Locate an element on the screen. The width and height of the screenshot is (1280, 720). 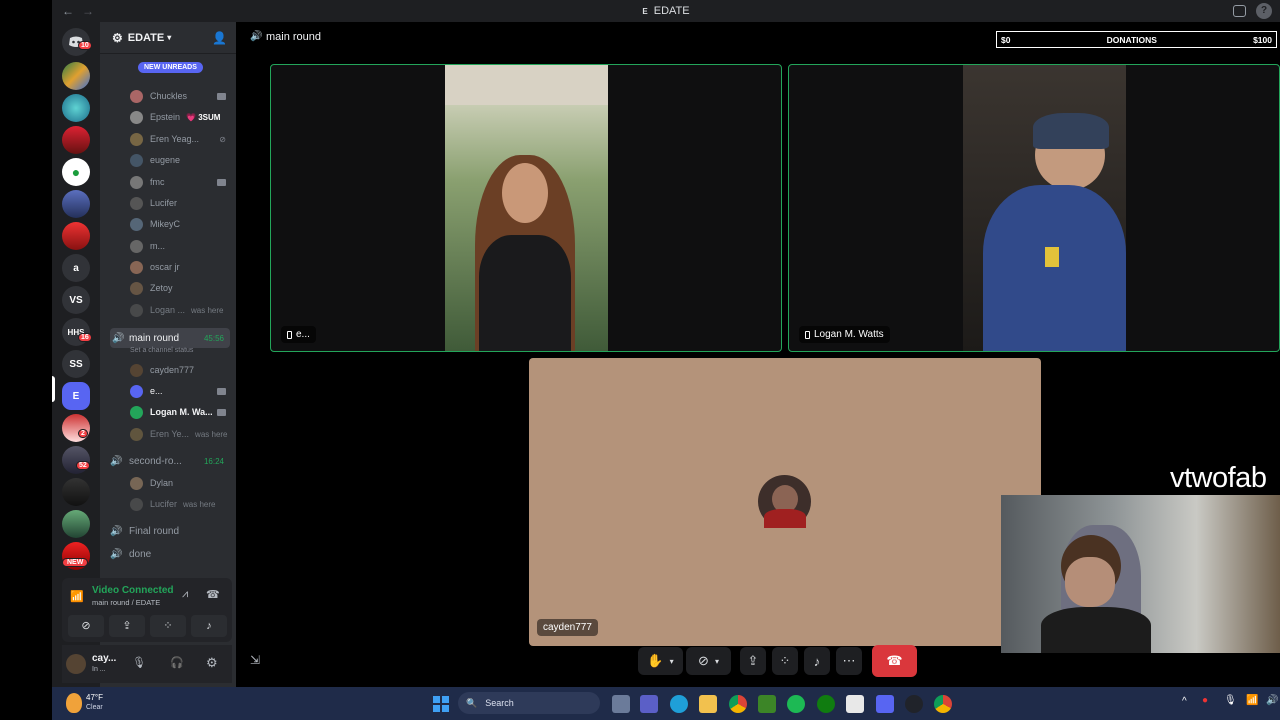
settings-gear-icon: ⚙ is located at coordinates (212, 663).